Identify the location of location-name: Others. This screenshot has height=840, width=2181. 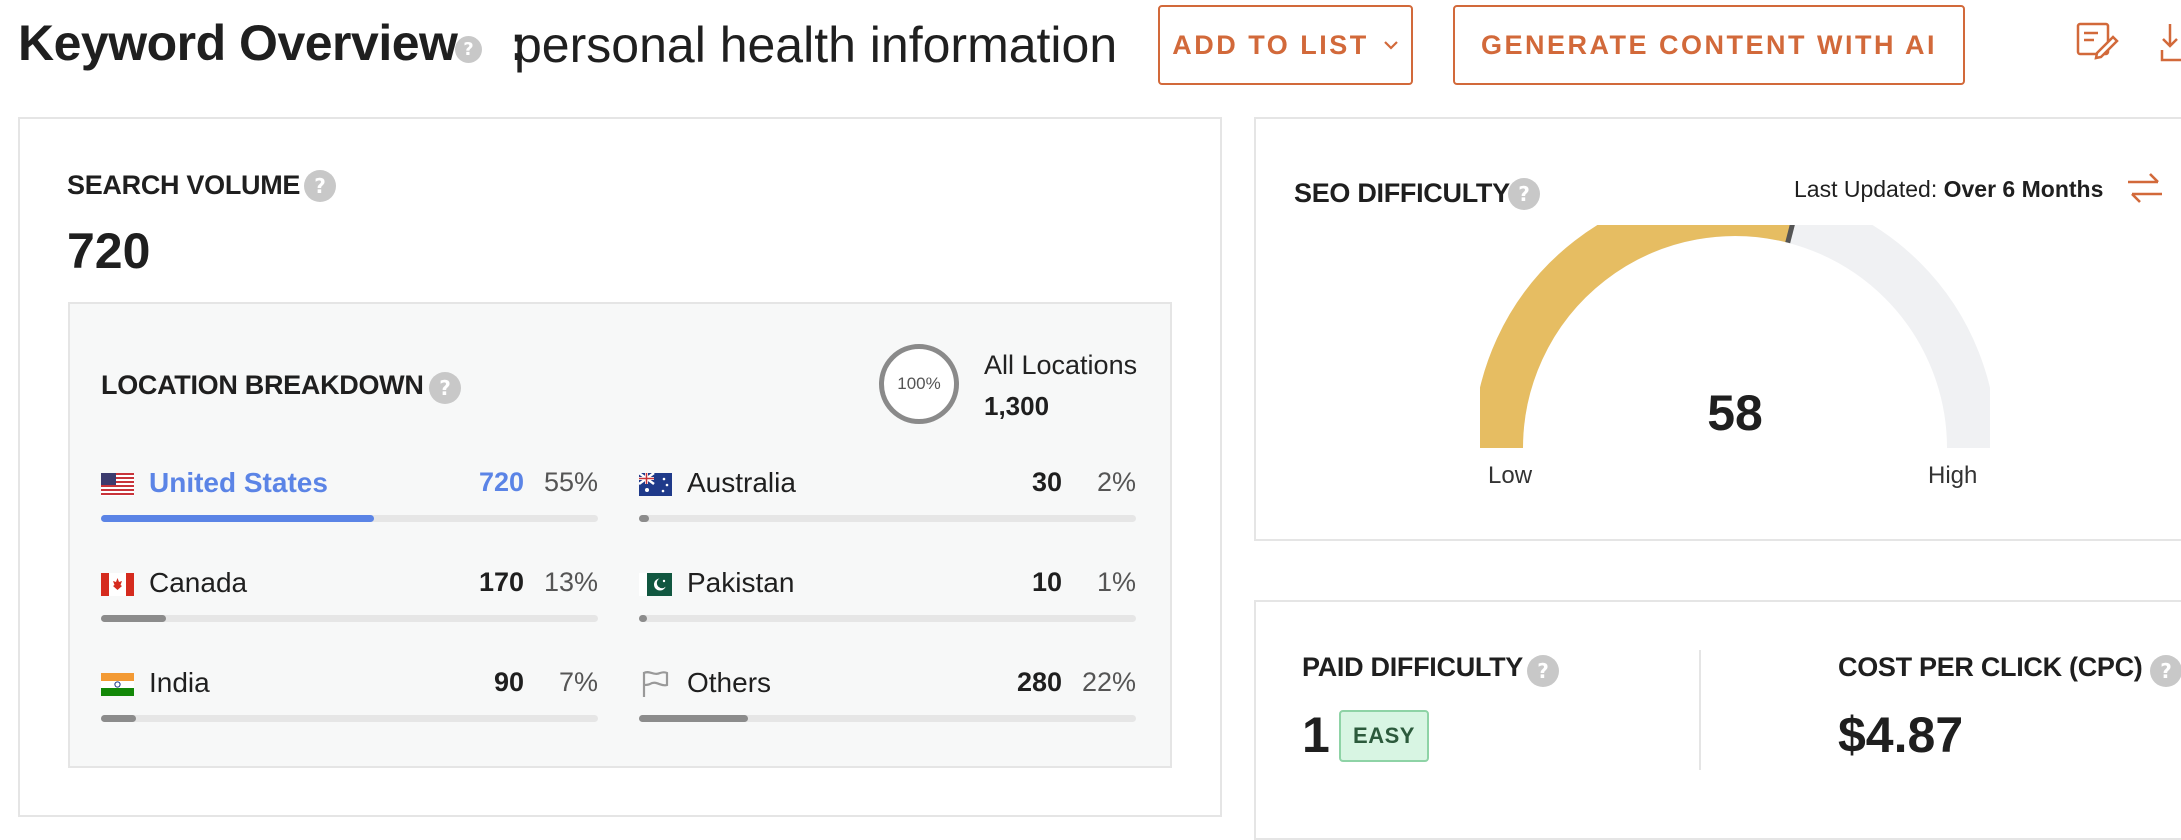
(729, 682).